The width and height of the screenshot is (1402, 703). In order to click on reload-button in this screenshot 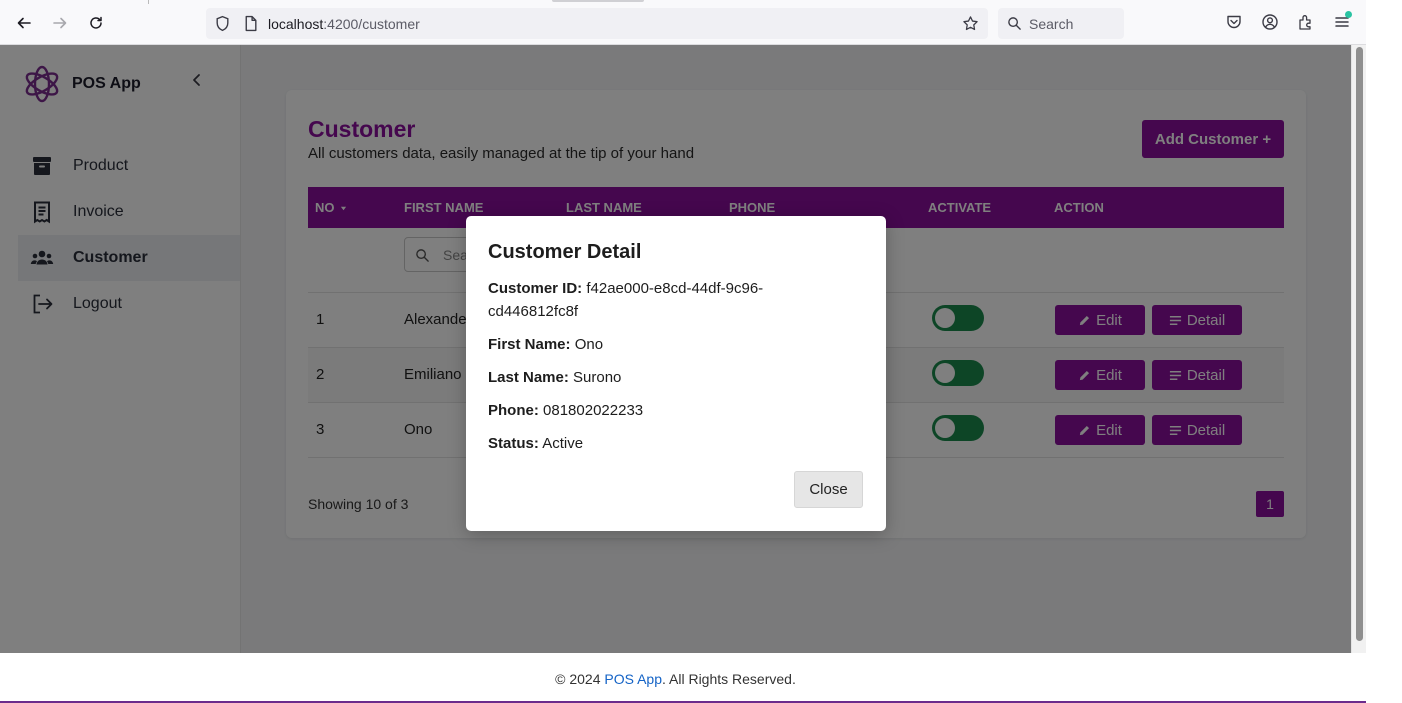, I will do `click(96, 23)`.